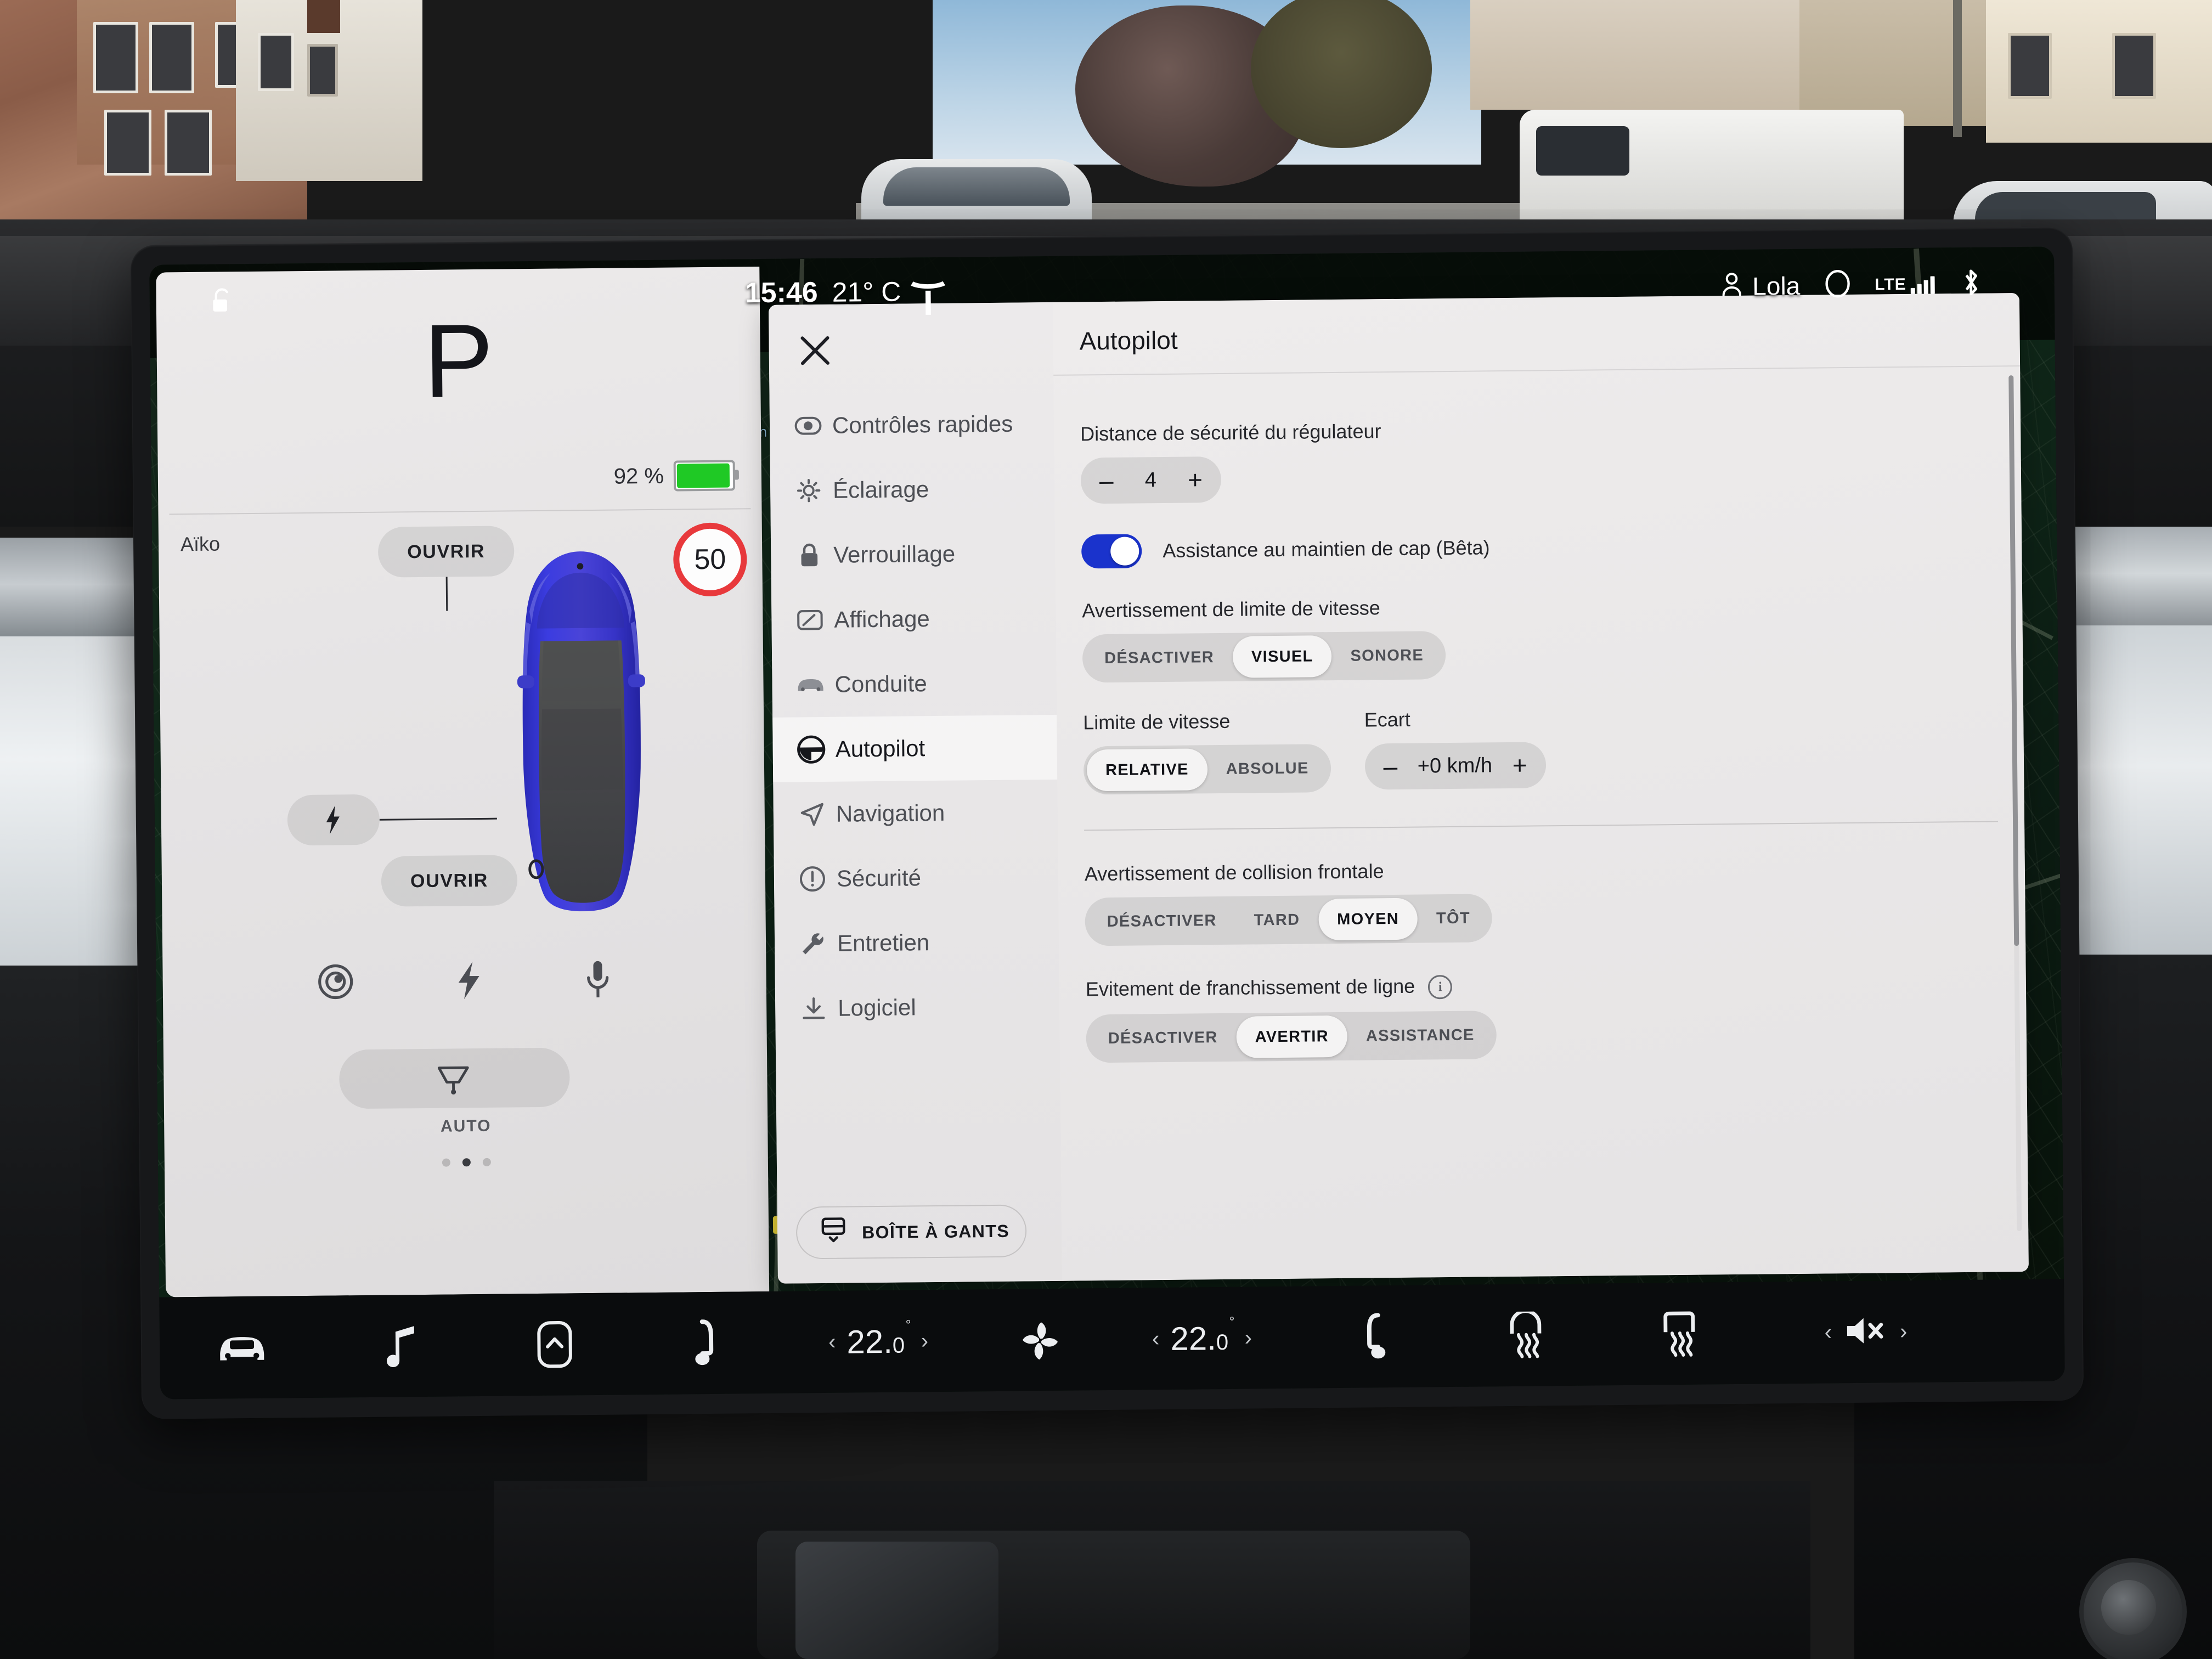 The width and height of the screenshot is (2212, 1659). Describe the element at coordinates (466, 1126) in the screenshot. I see `wiper-mode-label: AUTO` at that location.